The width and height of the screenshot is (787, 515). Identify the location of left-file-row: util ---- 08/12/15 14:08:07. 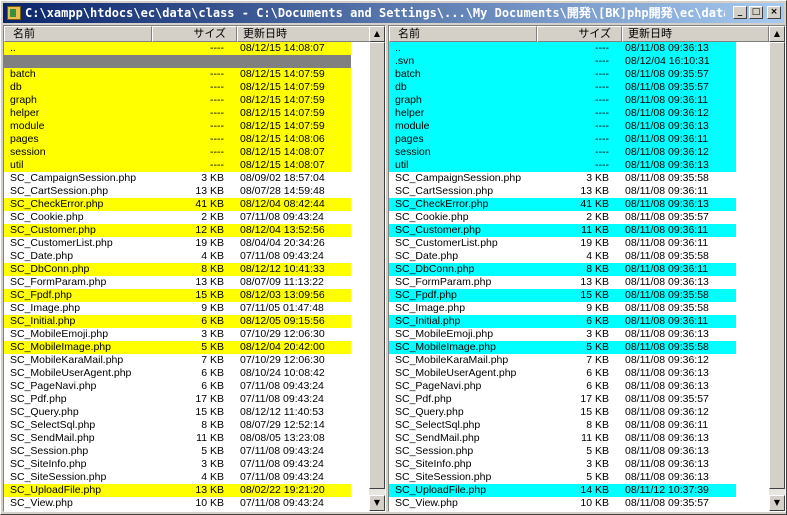
(177, 165).